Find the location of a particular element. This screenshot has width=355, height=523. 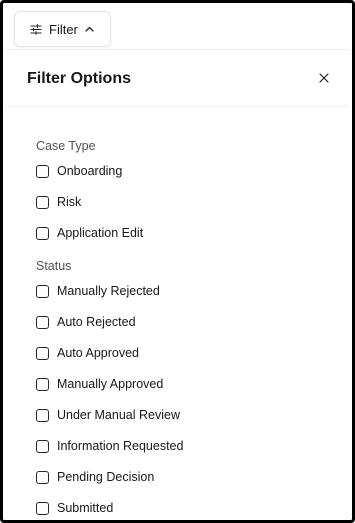

option-information-requested: Information Requested is located at coordinates (109, 446).